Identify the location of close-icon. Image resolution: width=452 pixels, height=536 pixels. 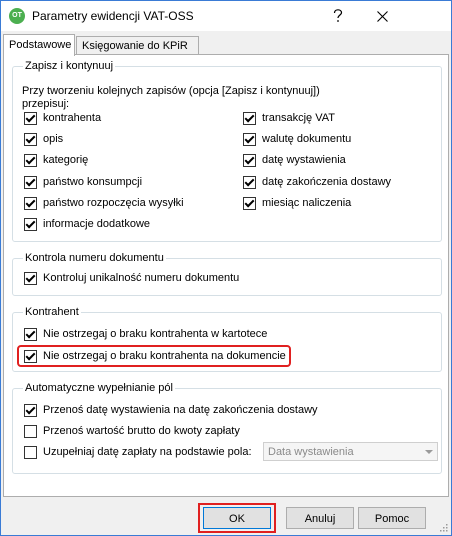
(382, 16).